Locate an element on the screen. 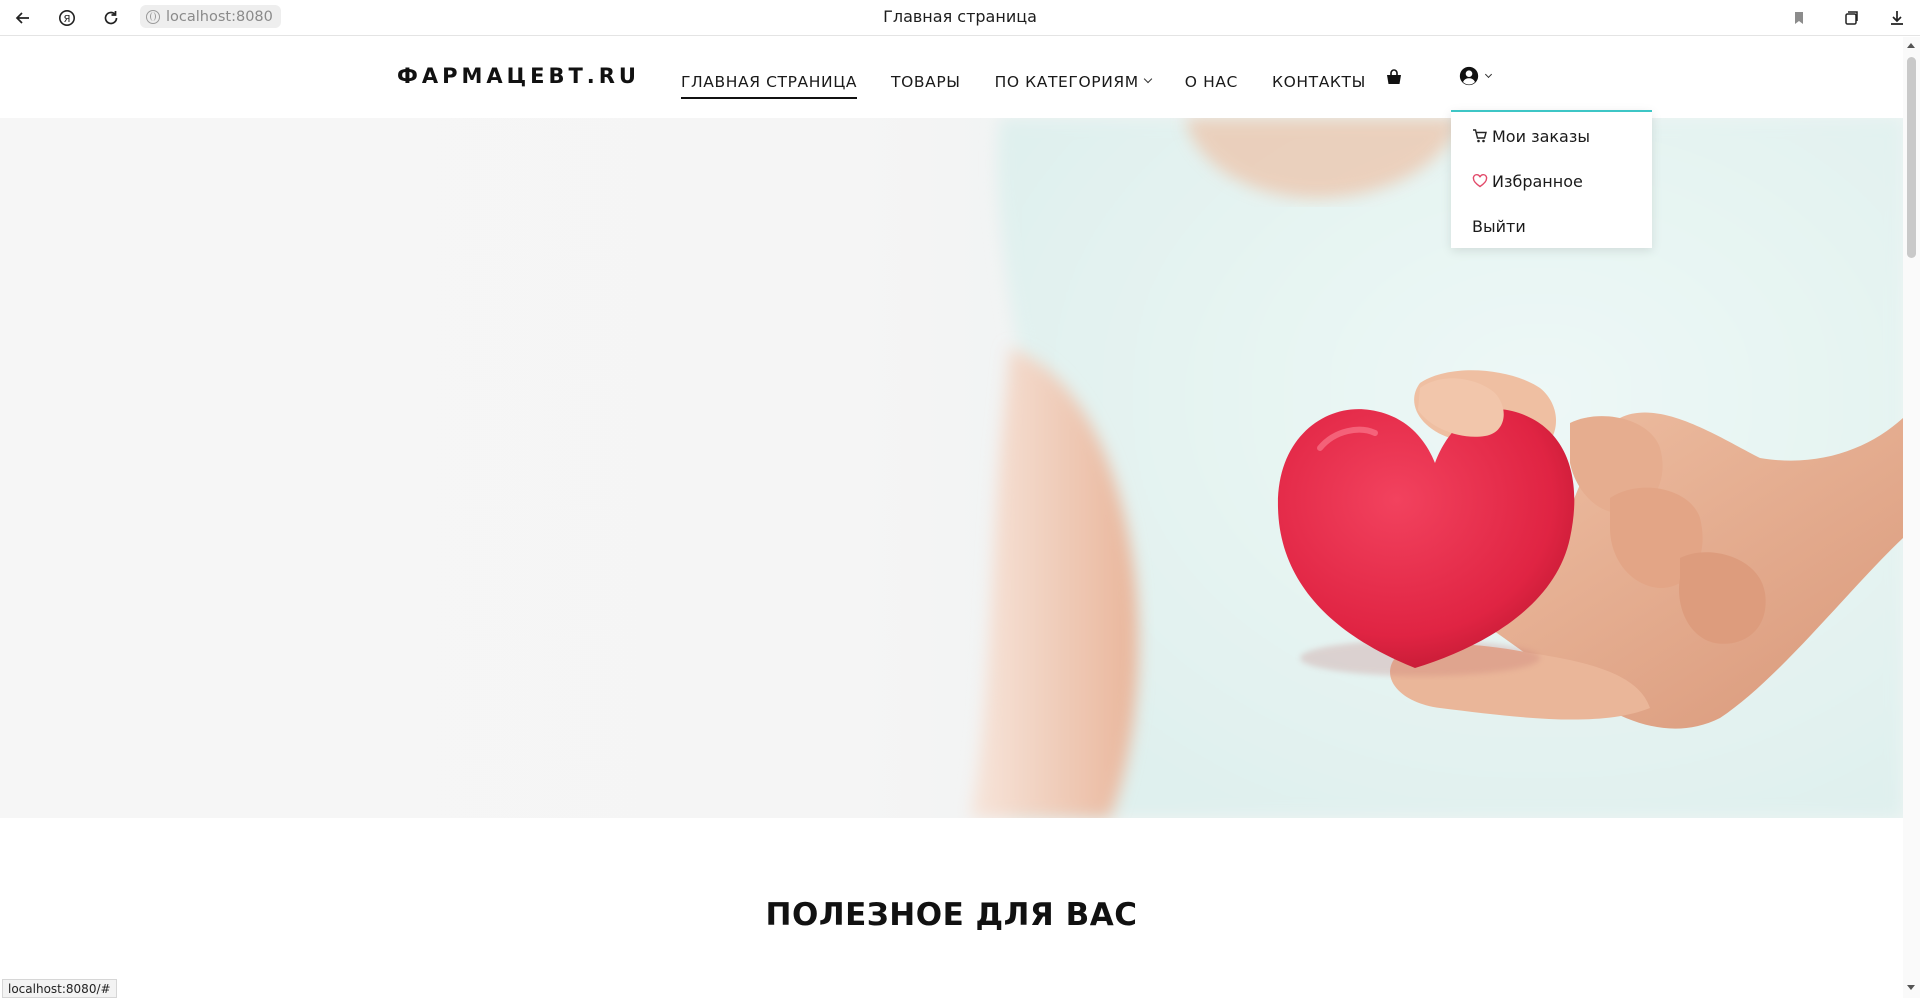 Image resolution: width=1920 pixels, height=998 pixels. shopping-bag-icon is located at coordinates (1394, 77).